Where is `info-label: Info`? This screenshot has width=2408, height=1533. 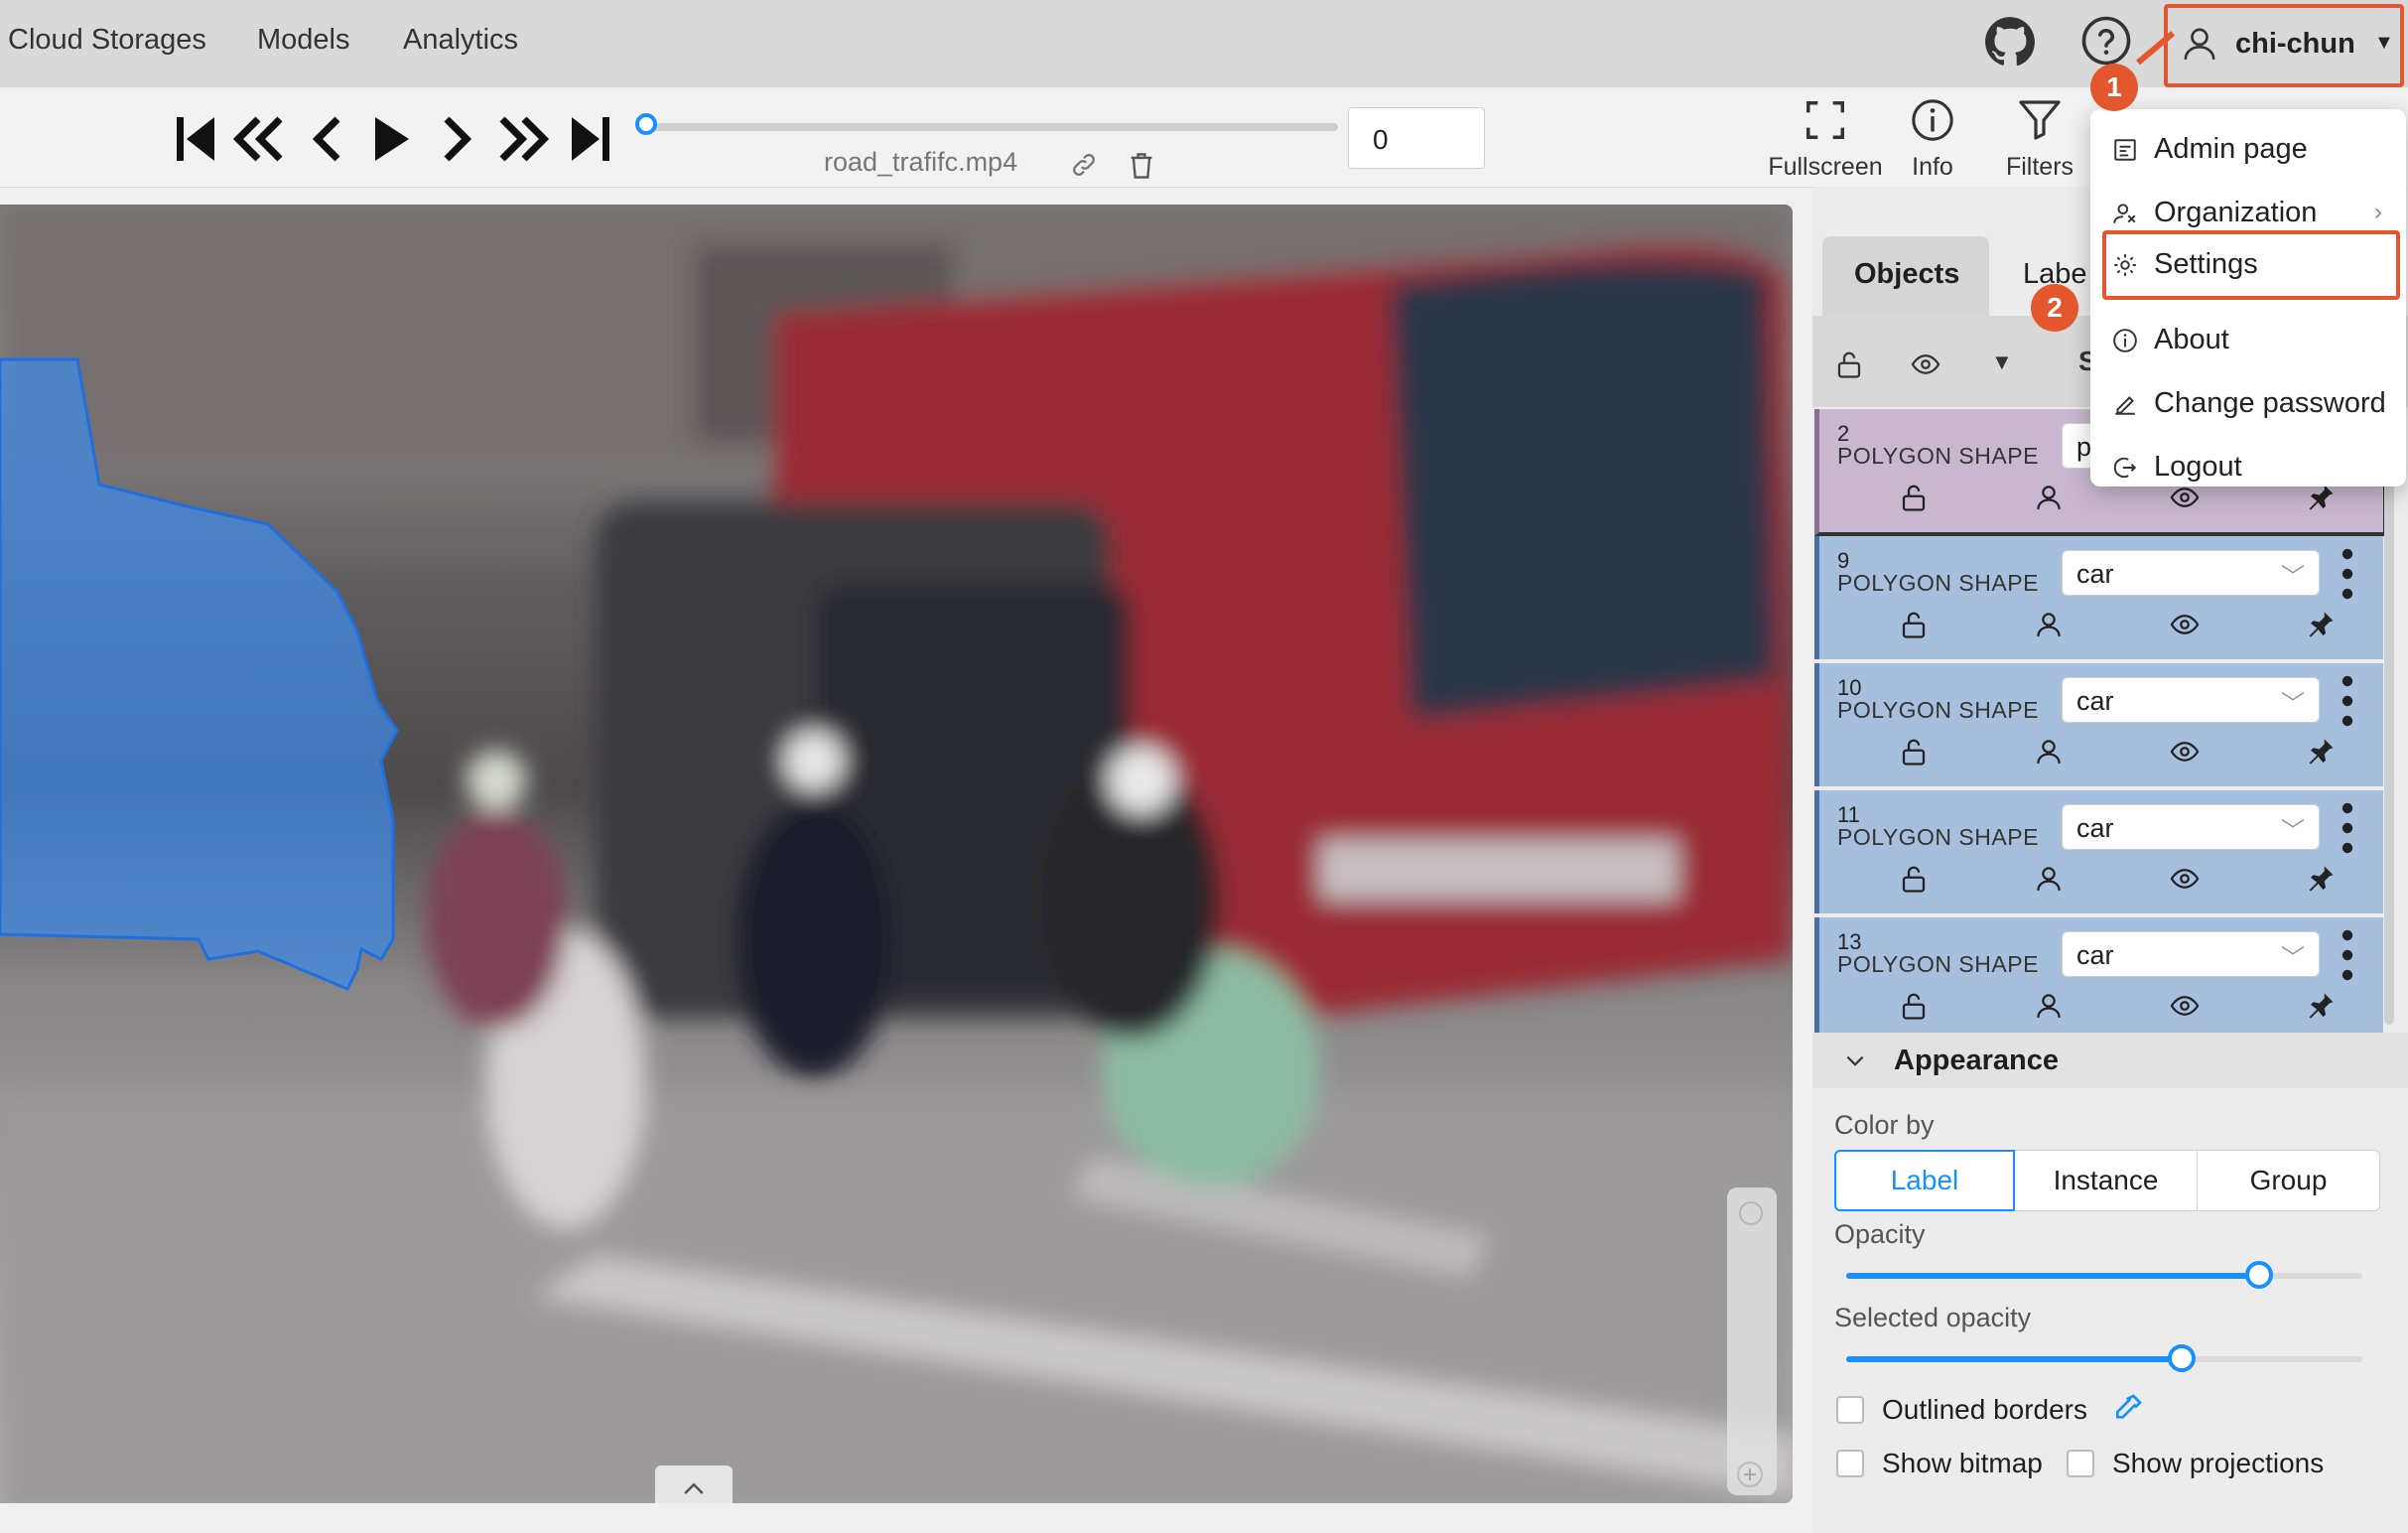 info-label: Info is located at coordinates (1932, 167).